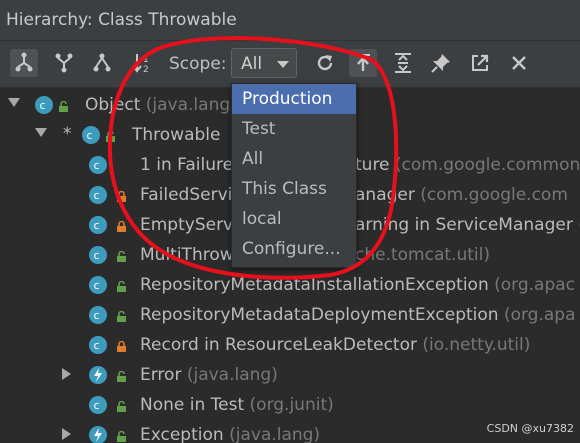  What do you see at coordinates (187, 255) in the screenshot?
I see `tree-item-label: MultiThrow` at bounding box center [187, 255].